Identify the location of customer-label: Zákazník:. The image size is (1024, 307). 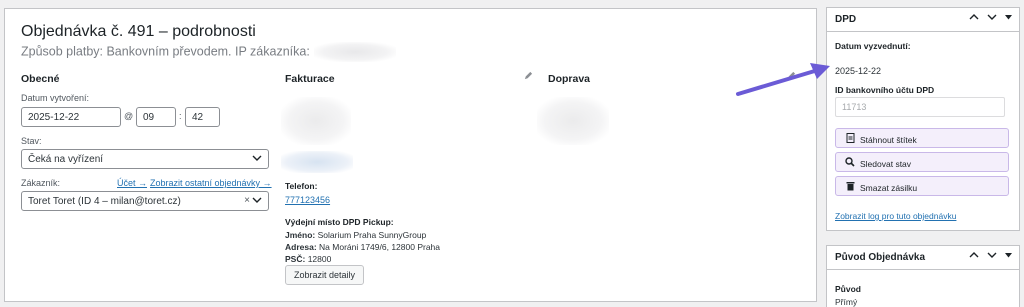
(41, 183).